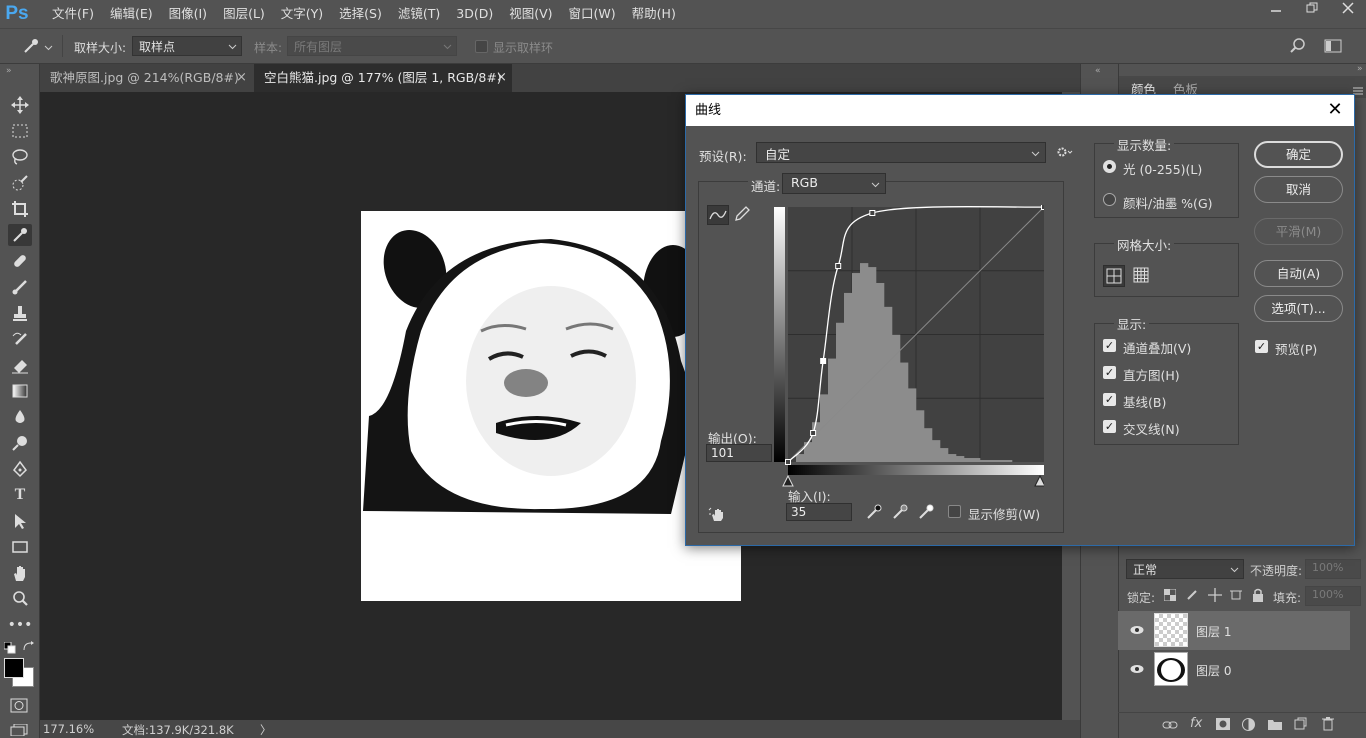 The height and width of the screenshot is (738, 1366). I want to click on swap-colors-icon, so click(28, 648).